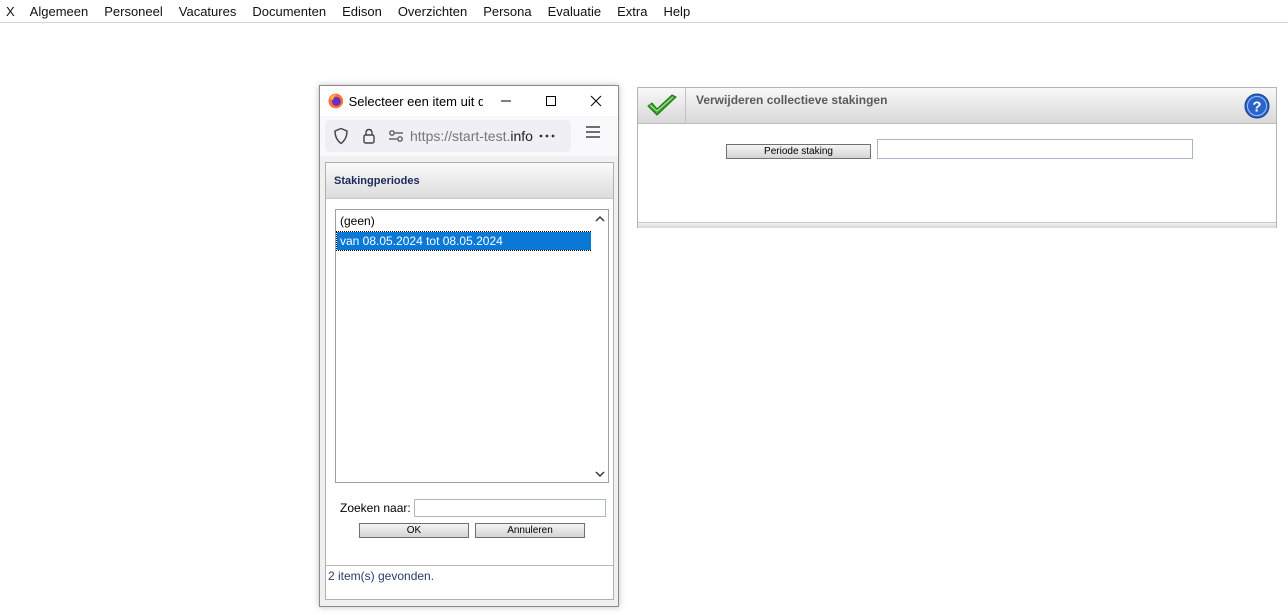 The width and height of the screenshot is (1288, 615). What do you see at coordinates (472, 346) in the screenshot?
I see `period-listbox: (geen) van 08.05.2024 tot 08.05.2024` at bounding box center [472, 346].